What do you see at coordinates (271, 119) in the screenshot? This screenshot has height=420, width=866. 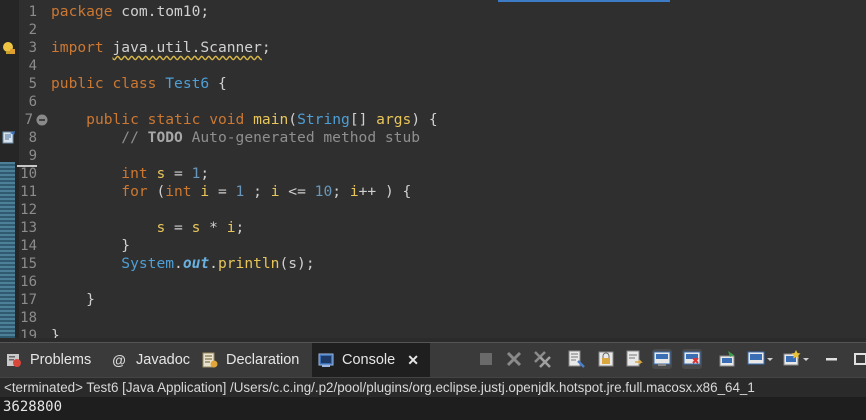 I see `method-name: main` at bounding box center [271, 119].